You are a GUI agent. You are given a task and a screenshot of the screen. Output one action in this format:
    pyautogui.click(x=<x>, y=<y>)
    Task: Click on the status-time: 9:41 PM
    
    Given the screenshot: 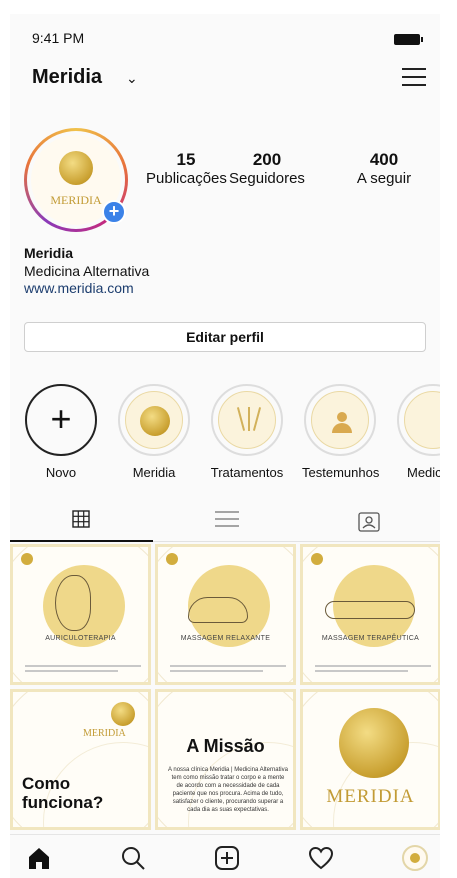 What is the action you would take?
    pyautogui.click(x=58, y=38)
    